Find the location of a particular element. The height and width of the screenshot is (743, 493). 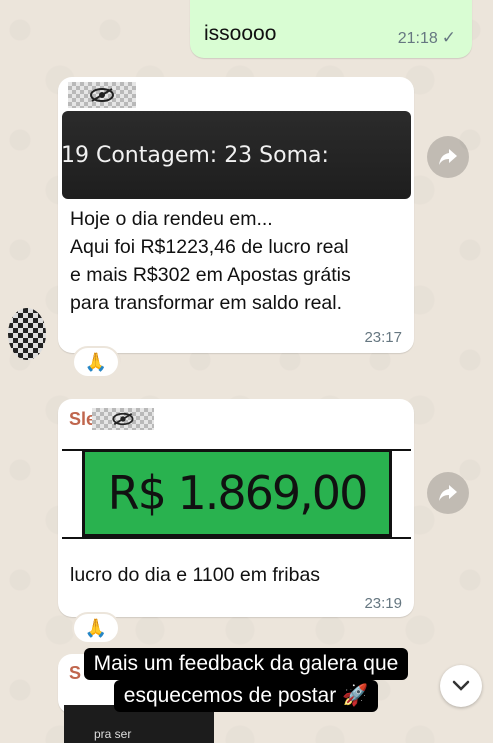

value-cell: R$ 1.869,00 is located at coordinates (237, 493).